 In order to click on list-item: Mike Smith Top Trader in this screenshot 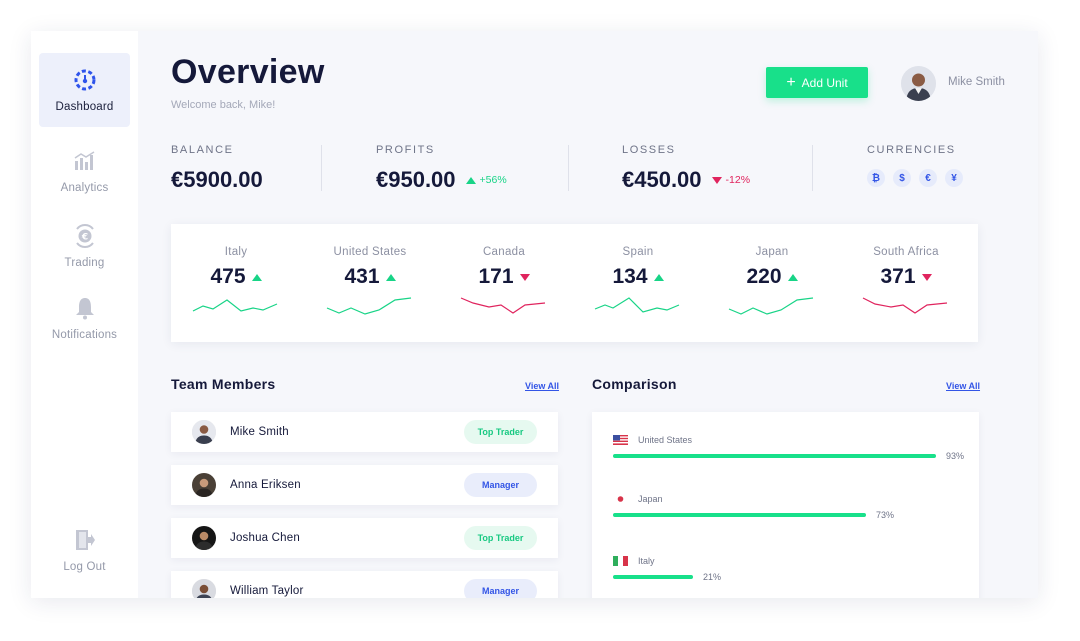, I will do `click(364, 432)`.